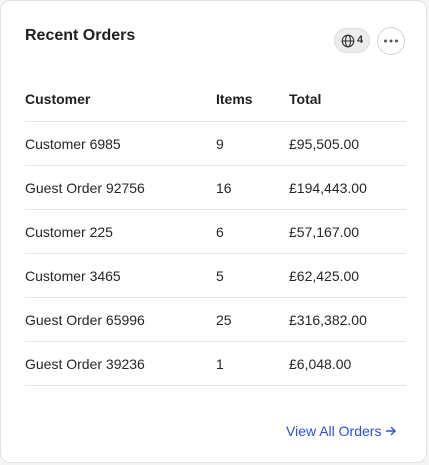  Describe the element at coordinates (347, 99) in the screenshot. I see `header-total: Total` at that location.